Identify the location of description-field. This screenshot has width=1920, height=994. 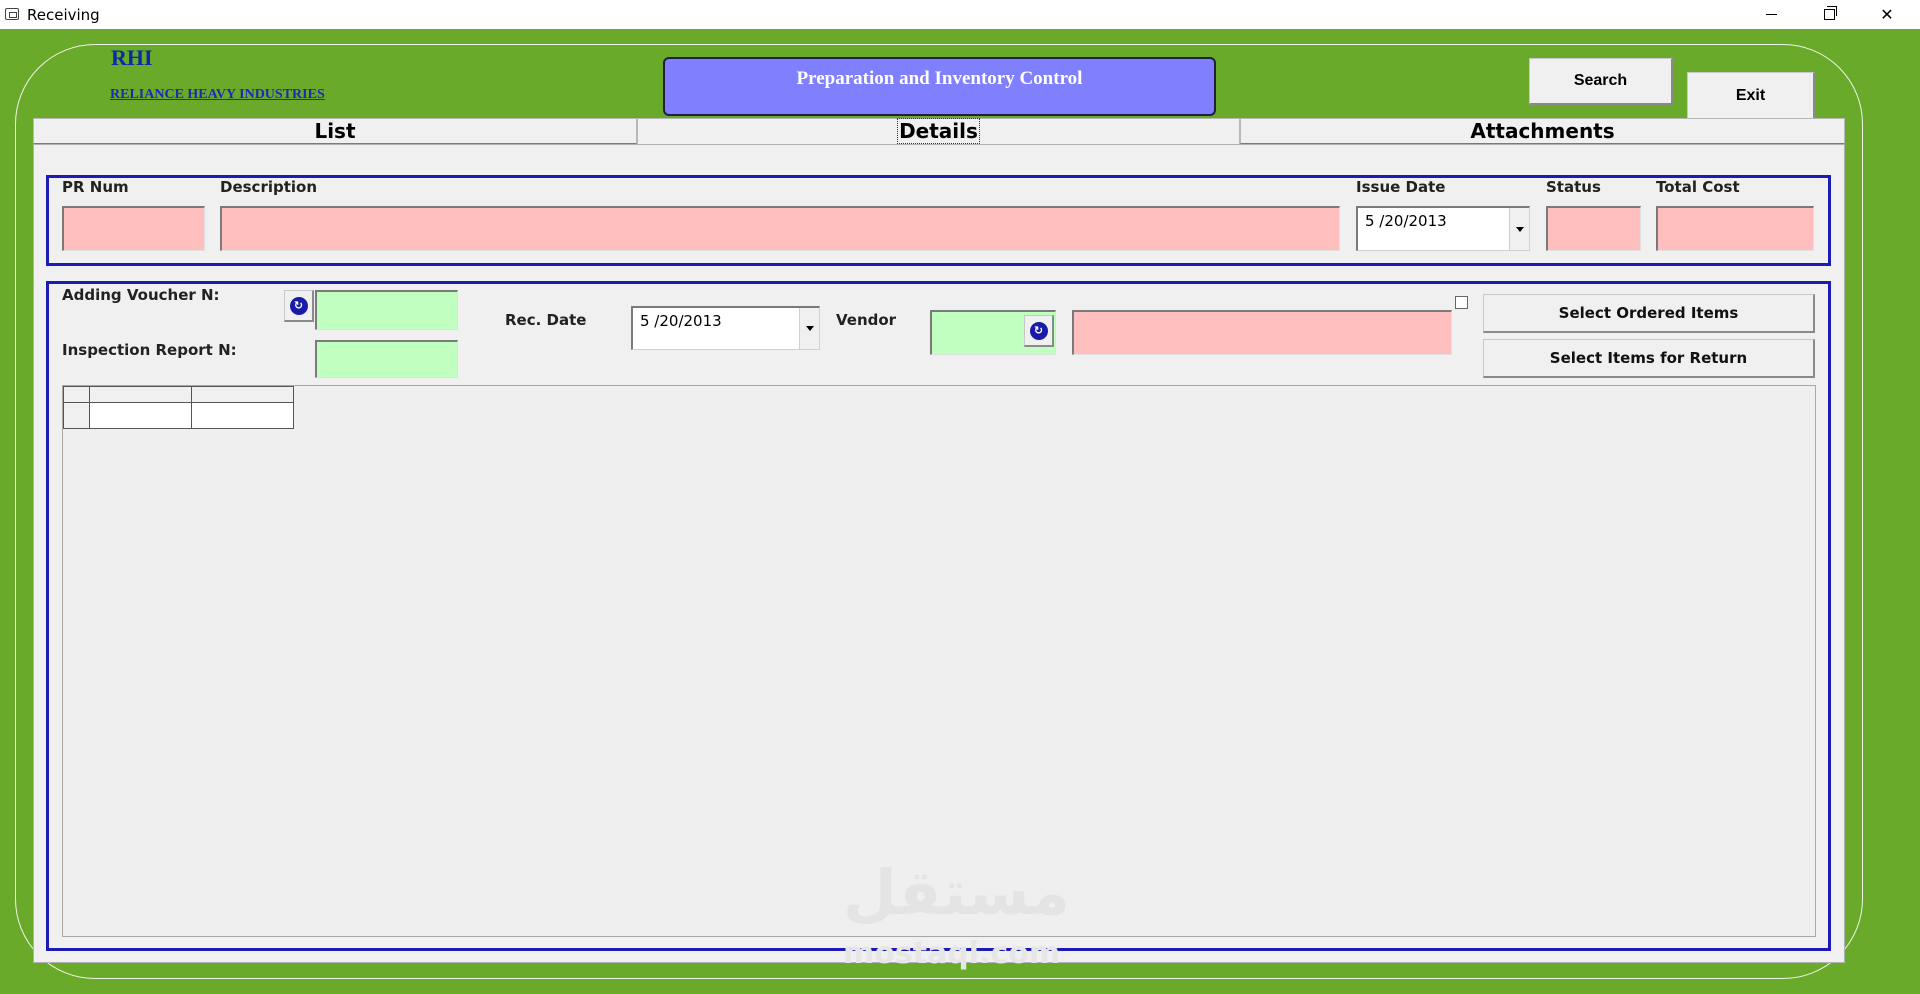
(780, 228).